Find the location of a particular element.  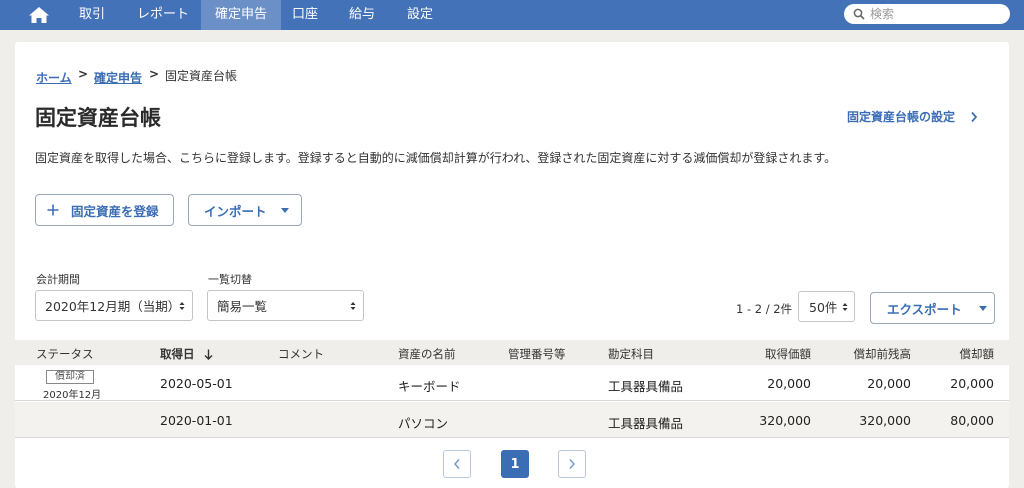

nav-item-transactions: 取引 is located at coordinates (92, 15).